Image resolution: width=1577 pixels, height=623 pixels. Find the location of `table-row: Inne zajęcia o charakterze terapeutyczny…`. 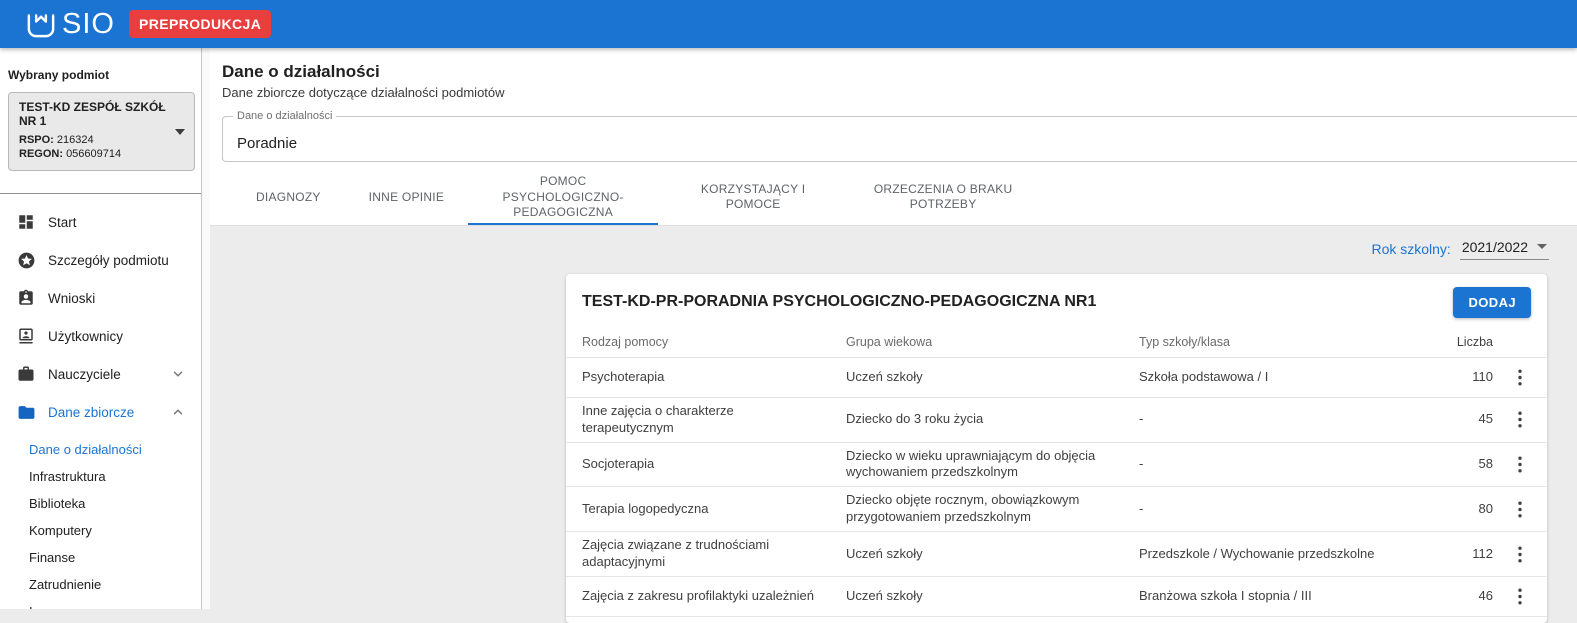

table-row: Inne zajęcia o charakterze terapeutyczny… is located at coordinates (1056, 420).